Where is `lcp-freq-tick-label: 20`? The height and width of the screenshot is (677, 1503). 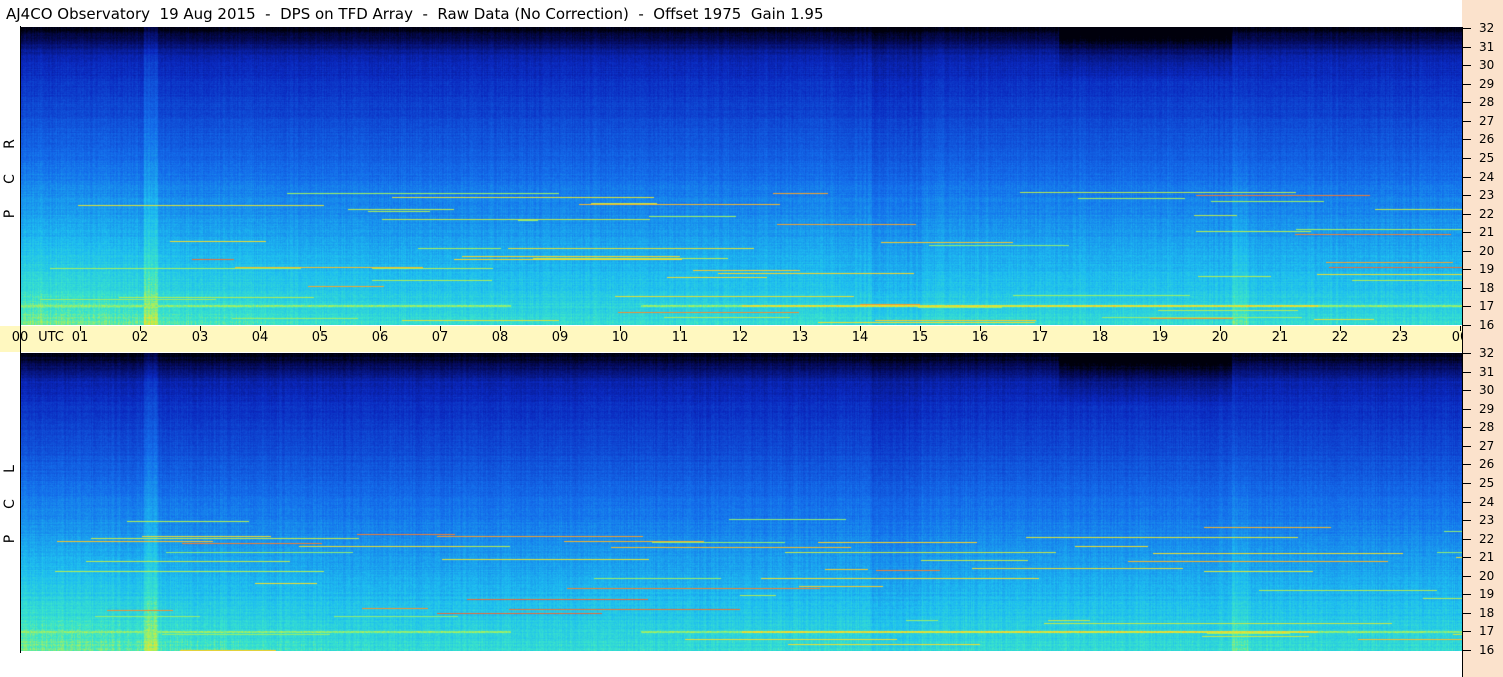 lcp-freq-tick-label: 20 is located at coordinates (1487, 575).